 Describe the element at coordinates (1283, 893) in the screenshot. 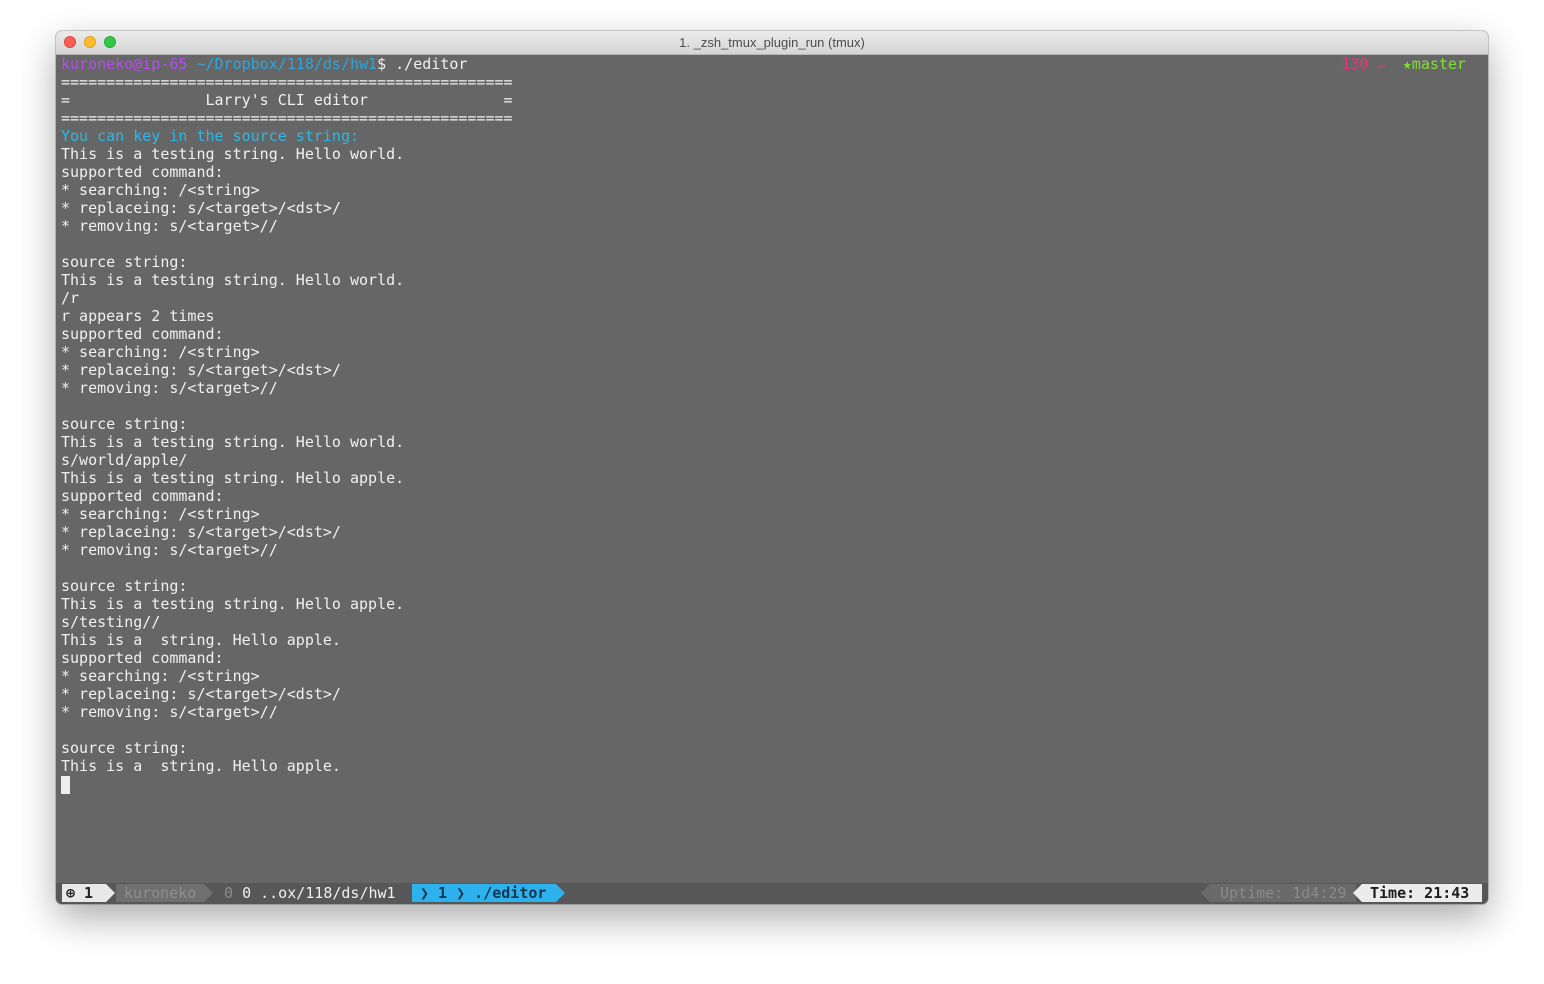

I see `uptime-segment: Uptime: 1d4:29` at that location.